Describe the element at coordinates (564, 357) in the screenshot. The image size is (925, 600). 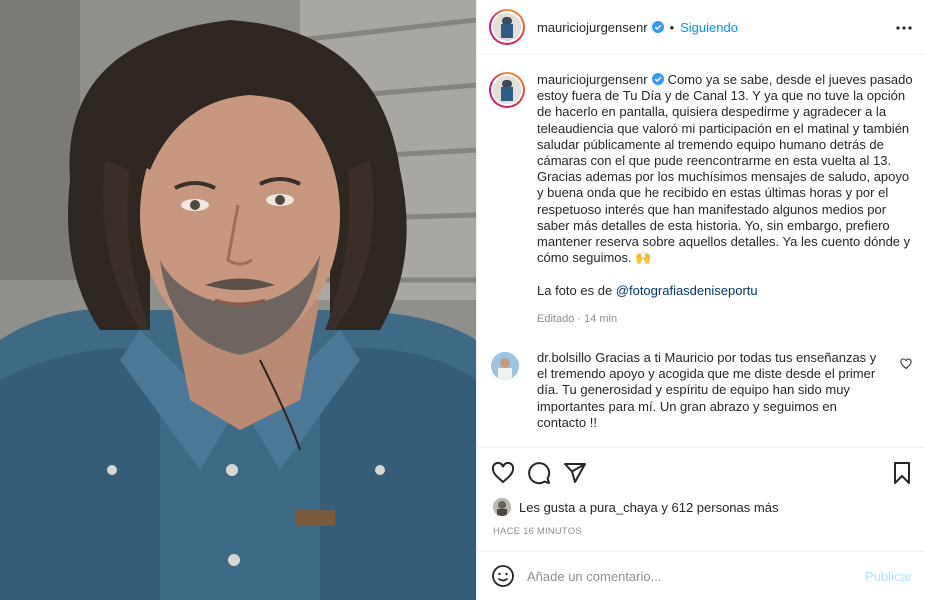
I see `commenter-username: dr.bolsillo` at that location.